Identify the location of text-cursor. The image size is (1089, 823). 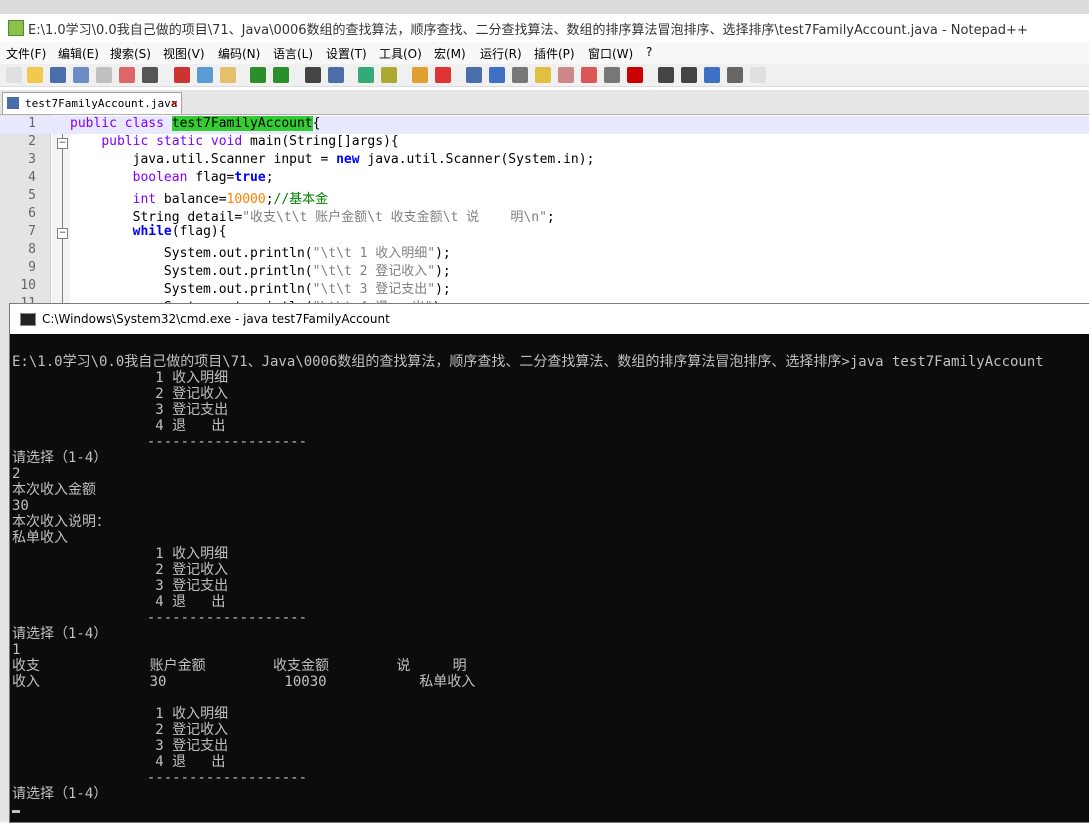
(16, 811).